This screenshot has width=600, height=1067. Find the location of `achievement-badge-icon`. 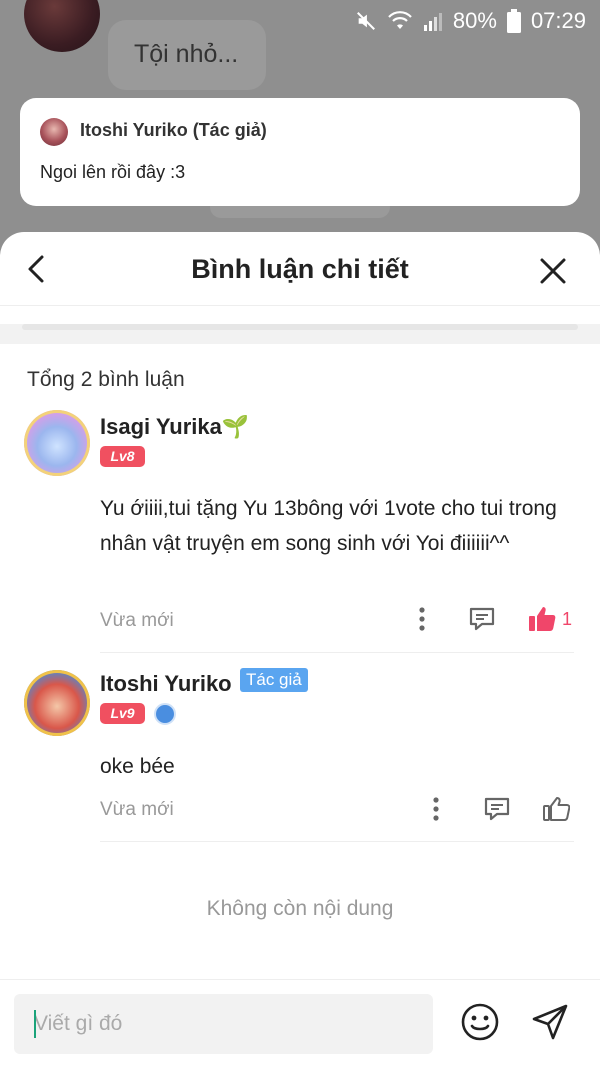

achievement-badge-icon is located at coordinates (165, 714).